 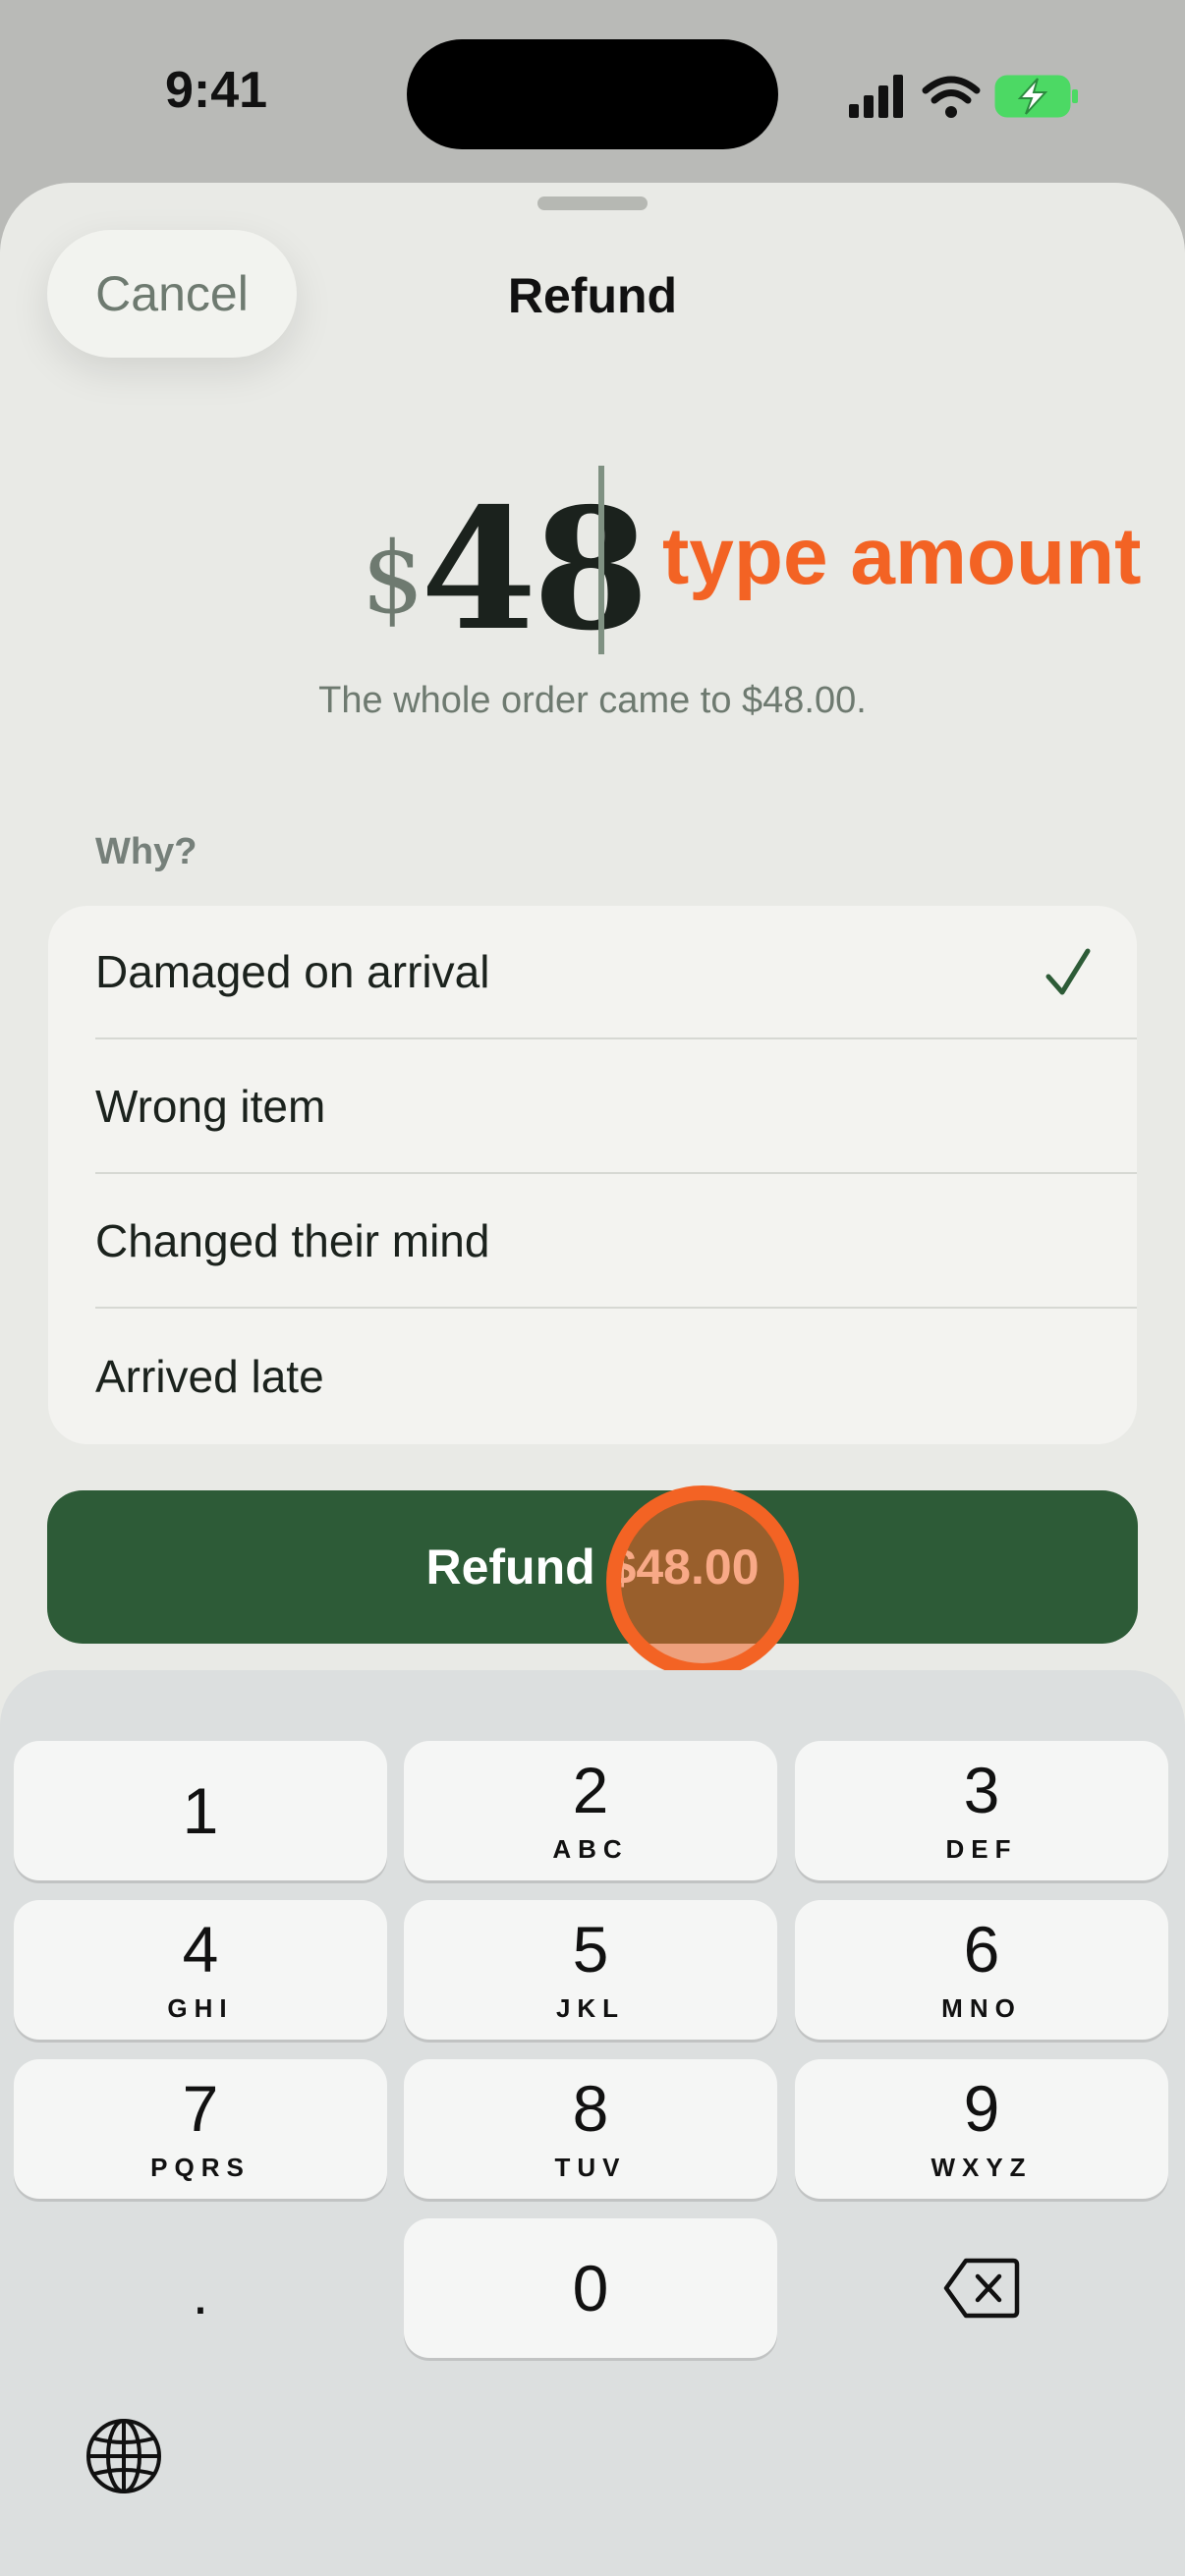 I want to click on key-8: 8 TUV, so click(x=591, y=2129).